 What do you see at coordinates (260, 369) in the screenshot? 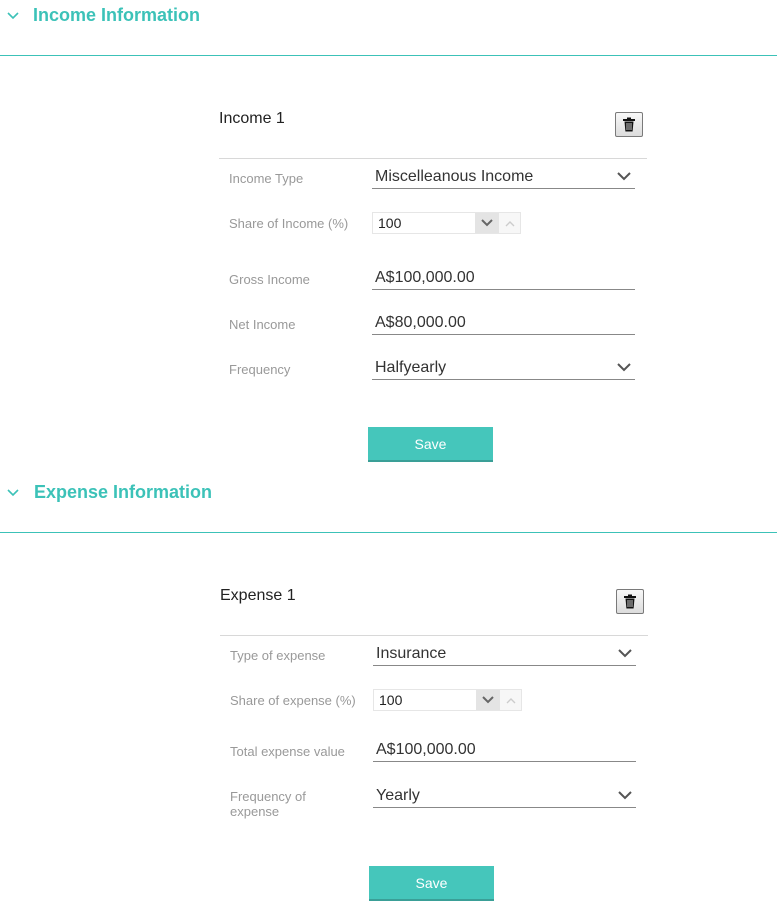
I see `frequency-label: Frequency` at bounding box center [260, 369].